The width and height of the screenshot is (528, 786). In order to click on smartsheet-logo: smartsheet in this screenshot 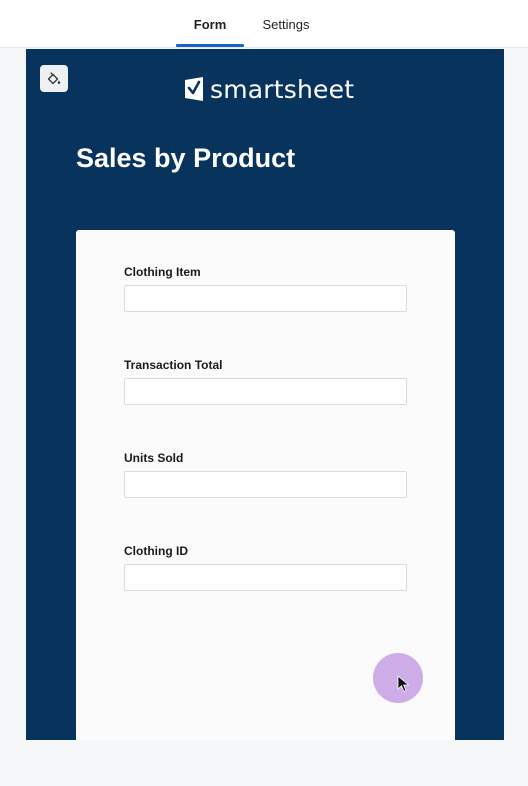, I will do `click(269, 89)`.